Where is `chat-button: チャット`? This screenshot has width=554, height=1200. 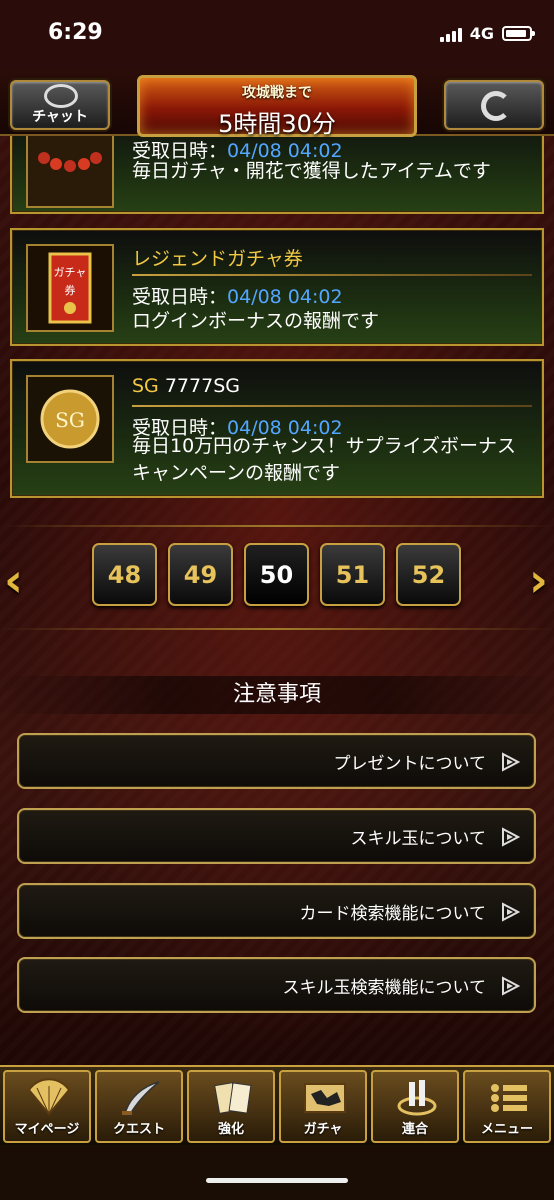
chat-button: チャット is located at coordinates (60, 105).